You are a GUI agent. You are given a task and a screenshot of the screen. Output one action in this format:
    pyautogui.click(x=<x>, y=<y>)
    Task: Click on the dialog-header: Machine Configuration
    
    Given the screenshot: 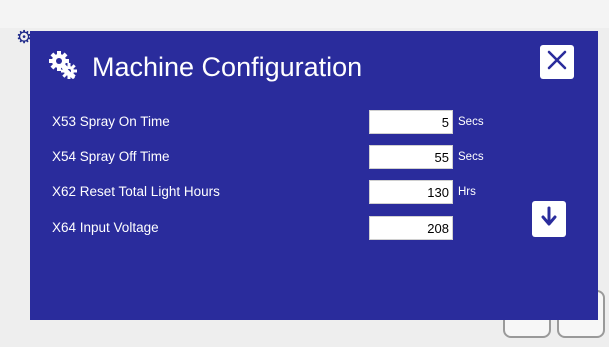 What is the action you would take?
    pyautogui.click(x=205, y=67)
    